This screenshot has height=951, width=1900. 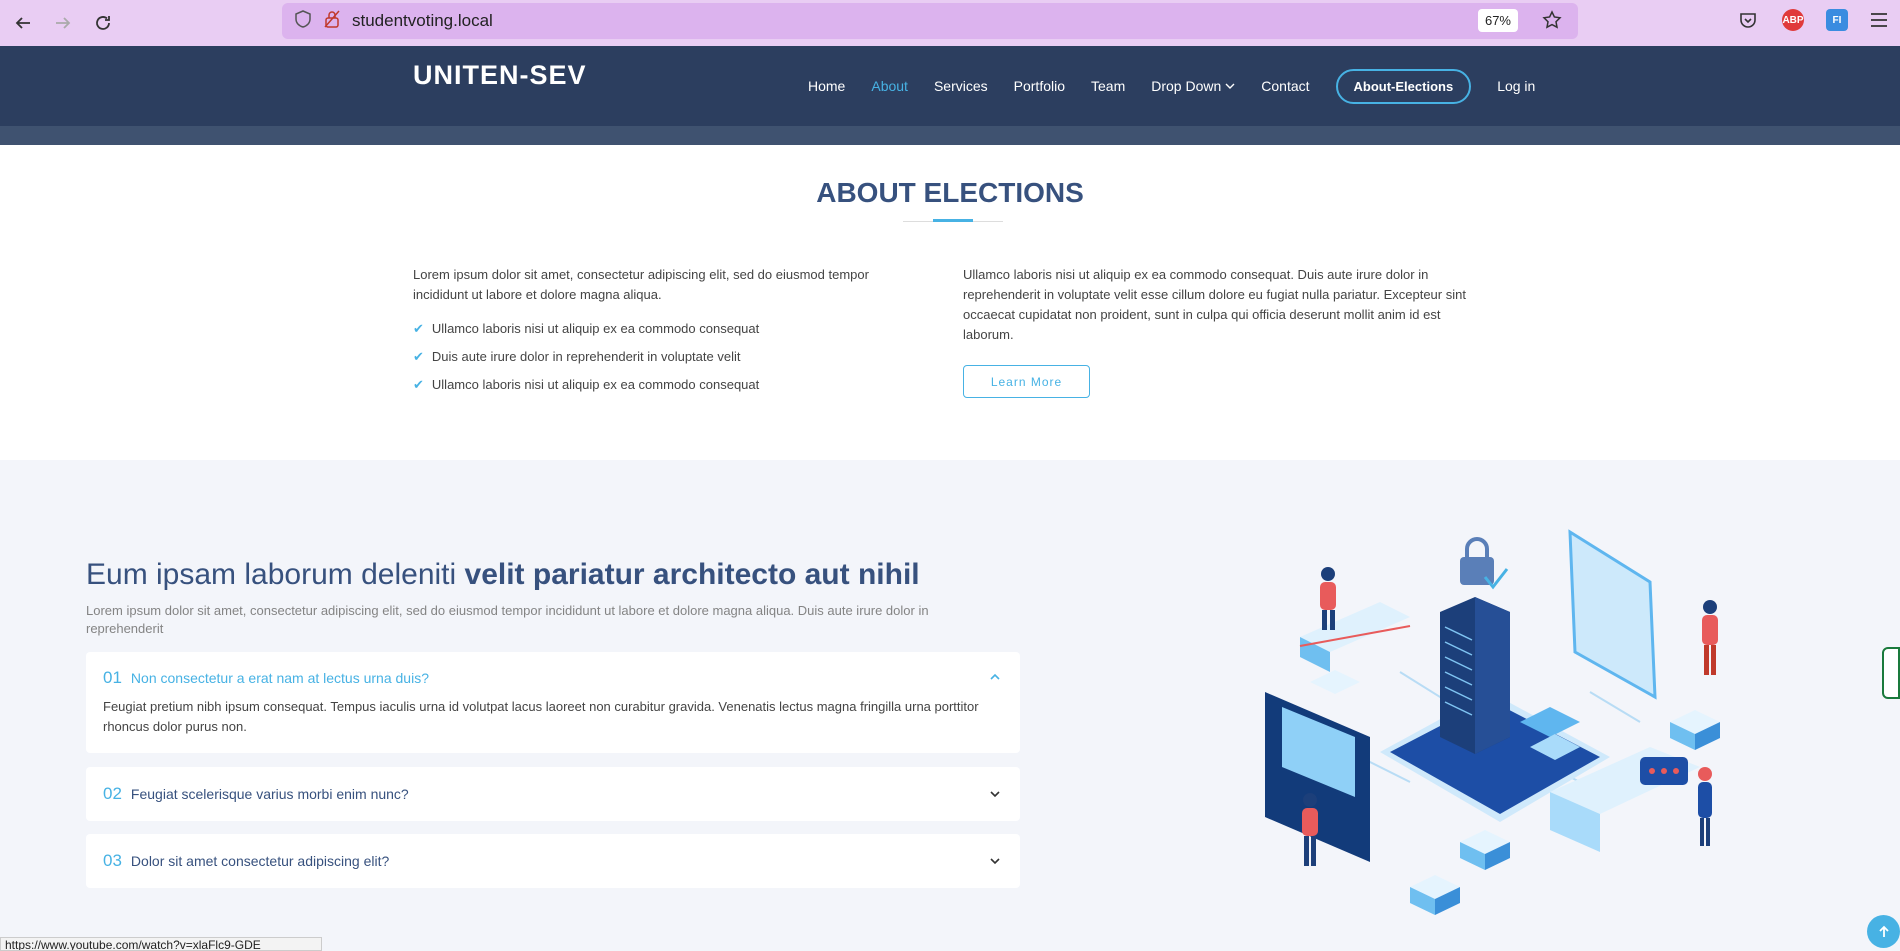 I want to click on shield-icon, so click(x=303, y=21).